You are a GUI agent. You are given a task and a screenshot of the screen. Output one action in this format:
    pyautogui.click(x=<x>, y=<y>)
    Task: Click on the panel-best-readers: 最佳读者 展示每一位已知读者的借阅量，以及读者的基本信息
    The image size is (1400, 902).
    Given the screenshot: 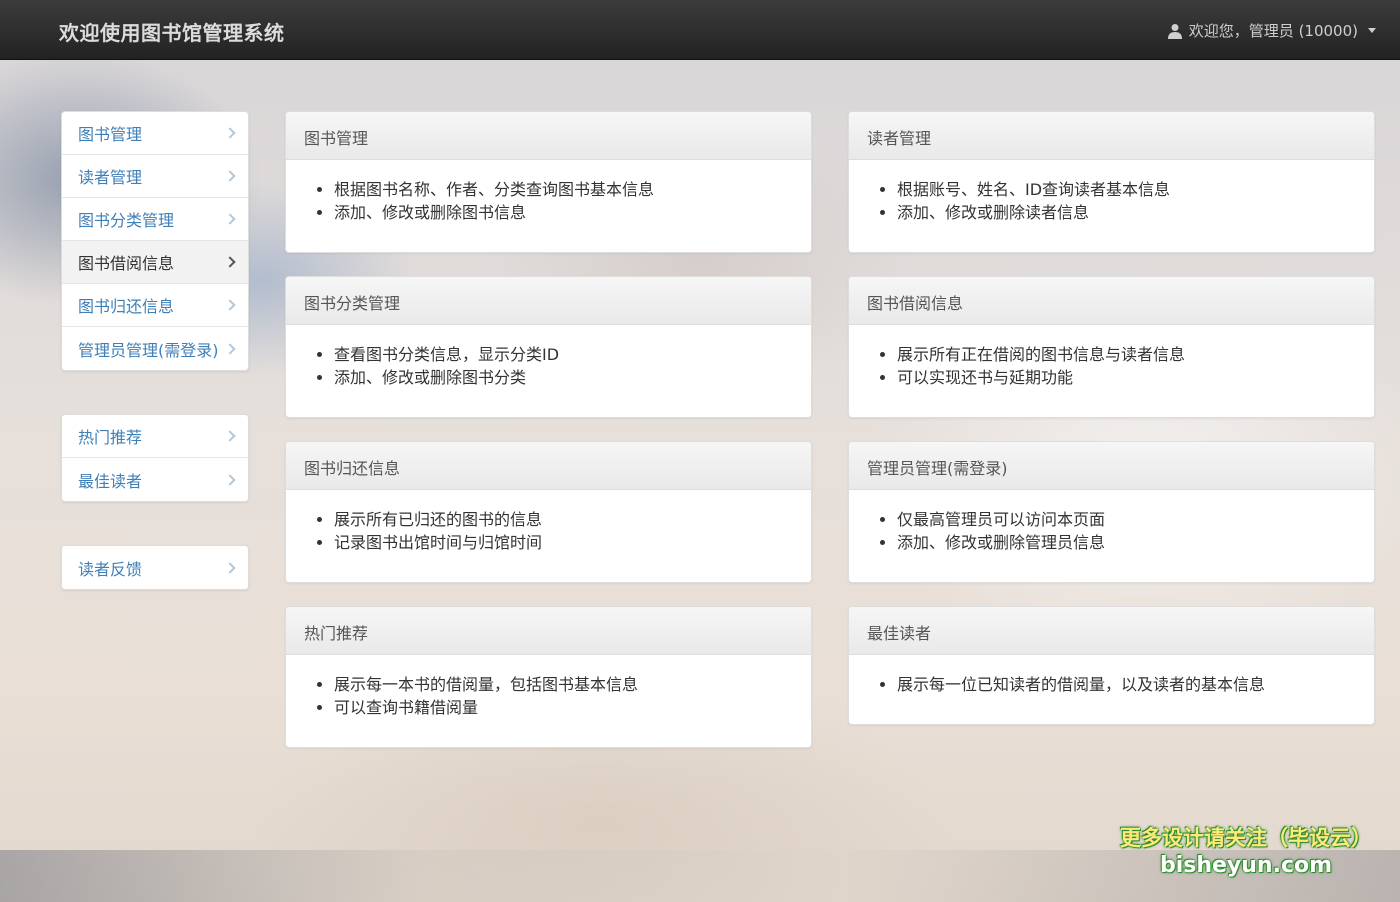 What is the action you would take?
    pyautogui.click(x=1111, y=665)
    